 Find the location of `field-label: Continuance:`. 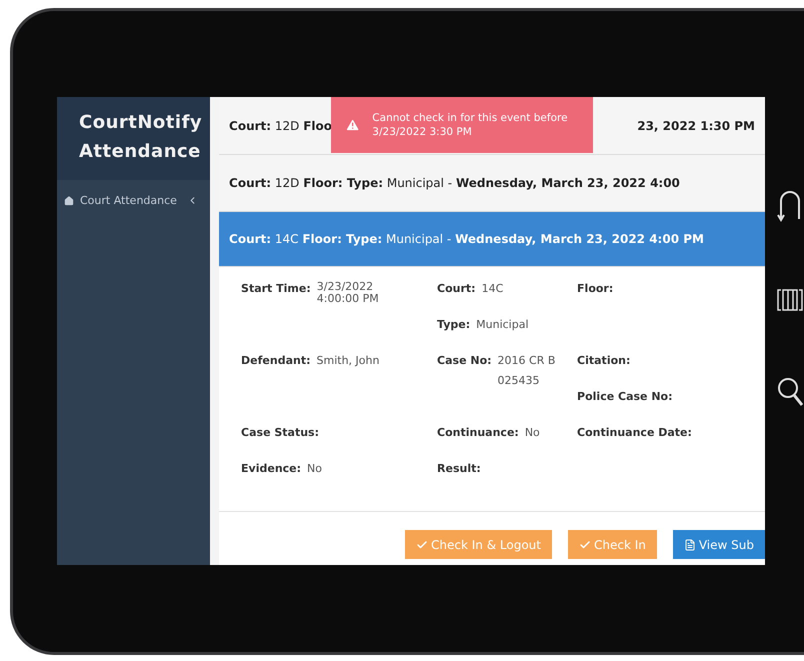

field-label: Continuance: is located at coordinates (478, 433).